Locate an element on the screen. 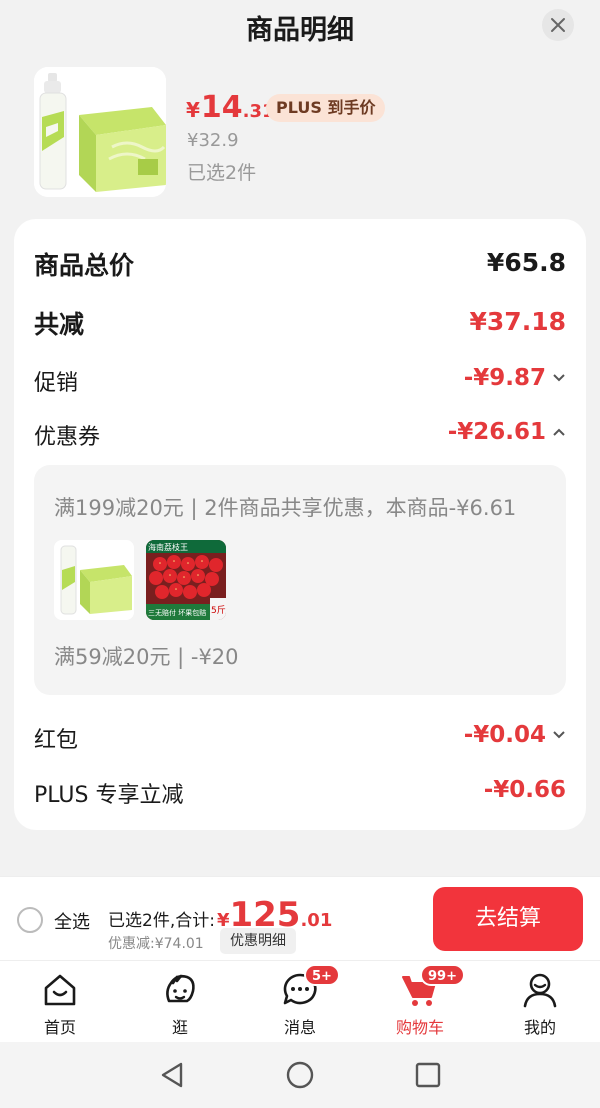  tab-cart-label: 购物车 is located at coordinates (419, 1027).